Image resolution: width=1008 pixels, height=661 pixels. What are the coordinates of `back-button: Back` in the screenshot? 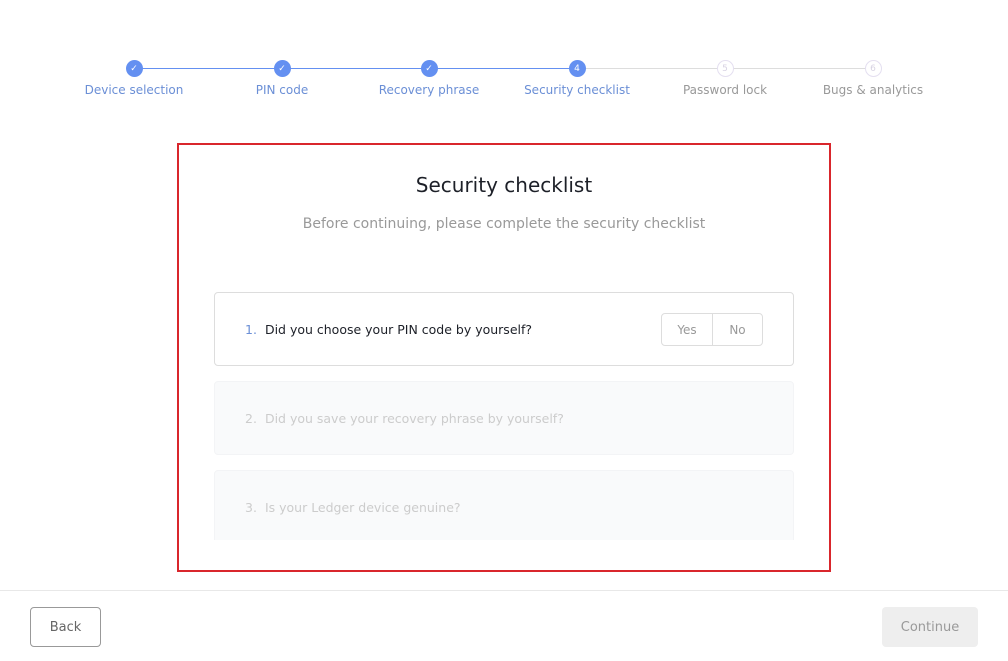 It's located at (65, 627).